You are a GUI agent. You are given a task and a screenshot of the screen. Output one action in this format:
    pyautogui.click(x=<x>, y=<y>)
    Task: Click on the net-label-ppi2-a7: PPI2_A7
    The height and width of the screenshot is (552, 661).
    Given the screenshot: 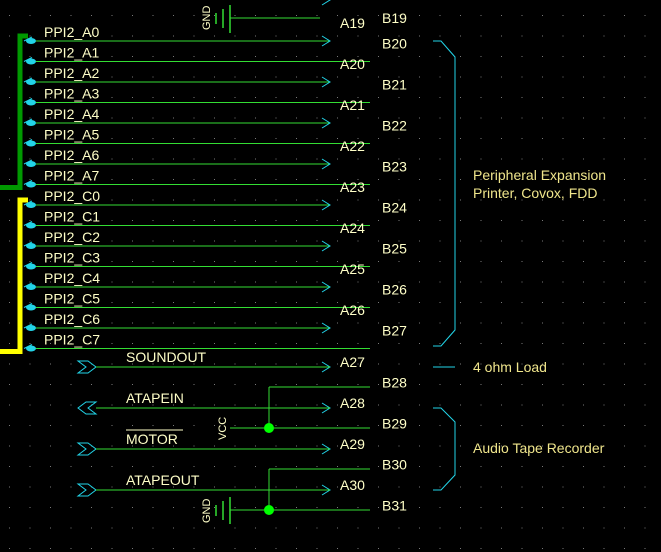 What is the action you would take?
    pyautogui.click(x=71, y=176)
    